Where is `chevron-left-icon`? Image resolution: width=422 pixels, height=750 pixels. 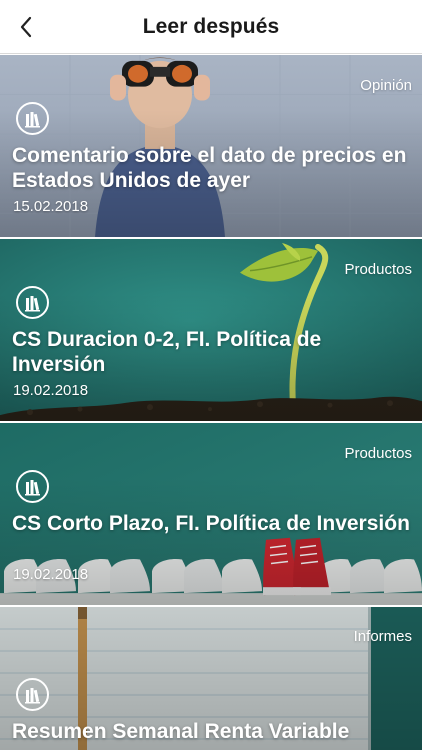
chevron-left-icon is located at coordinates (26, 27).